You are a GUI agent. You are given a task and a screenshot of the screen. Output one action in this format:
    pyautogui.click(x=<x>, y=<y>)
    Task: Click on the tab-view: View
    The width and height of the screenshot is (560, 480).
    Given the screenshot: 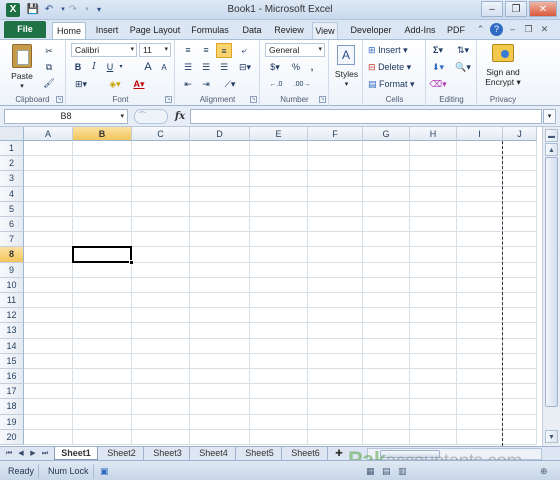 What is the action you would take?
    pyautogui.click(x=325, y=30)
    